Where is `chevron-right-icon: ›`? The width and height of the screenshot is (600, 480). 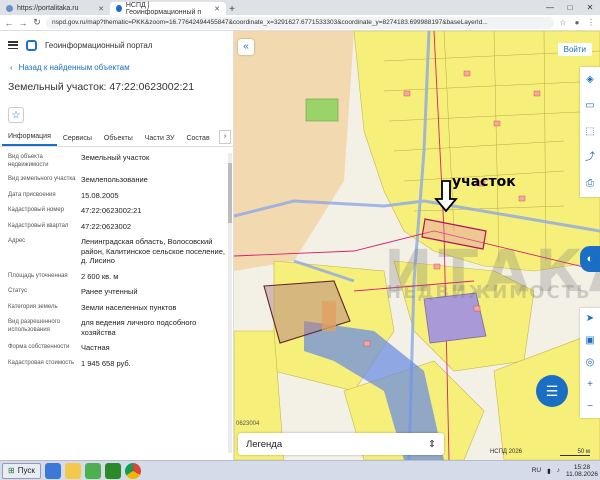 chevron-right-icon: › is located at coordinates (225, 137).